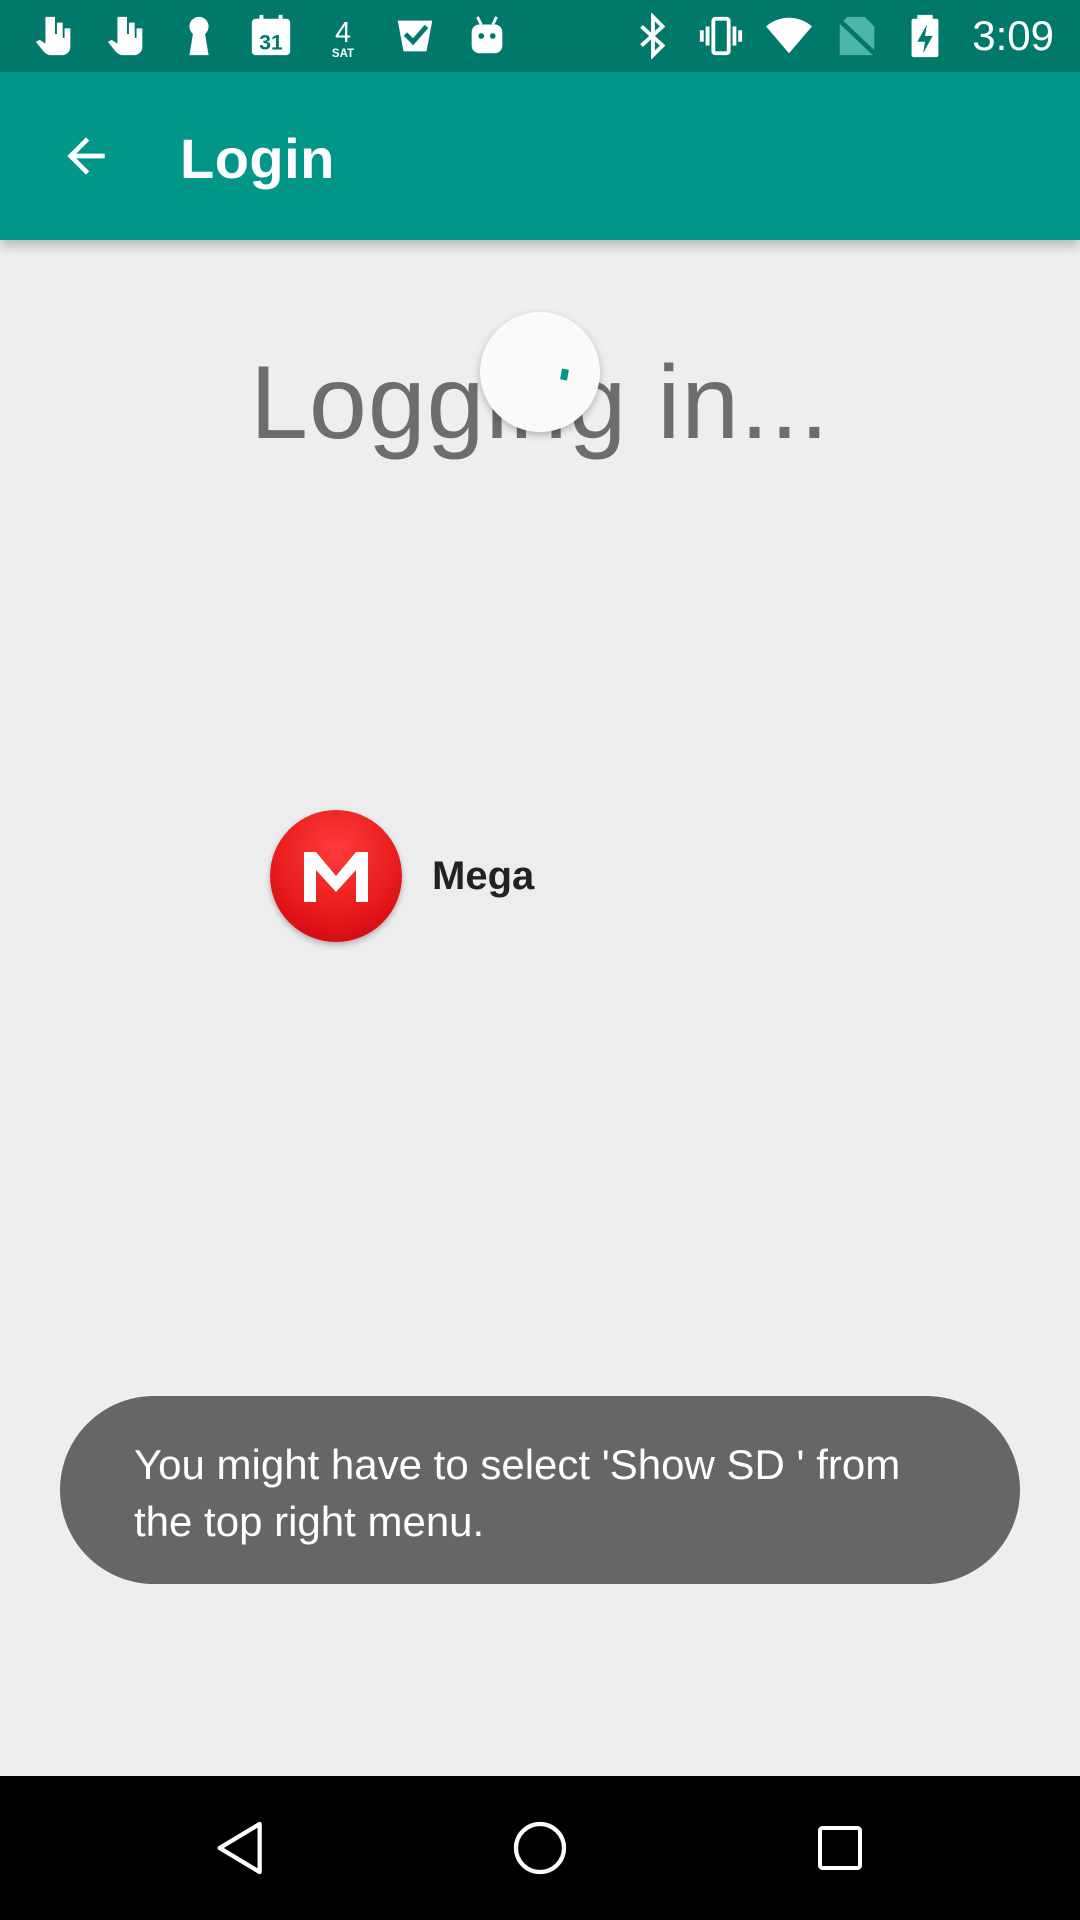 This screenshot has height=1920, width=1080. Describe the element at coordinates (540, 156) in the screenshot. I see `app-bar: Login` at that location.